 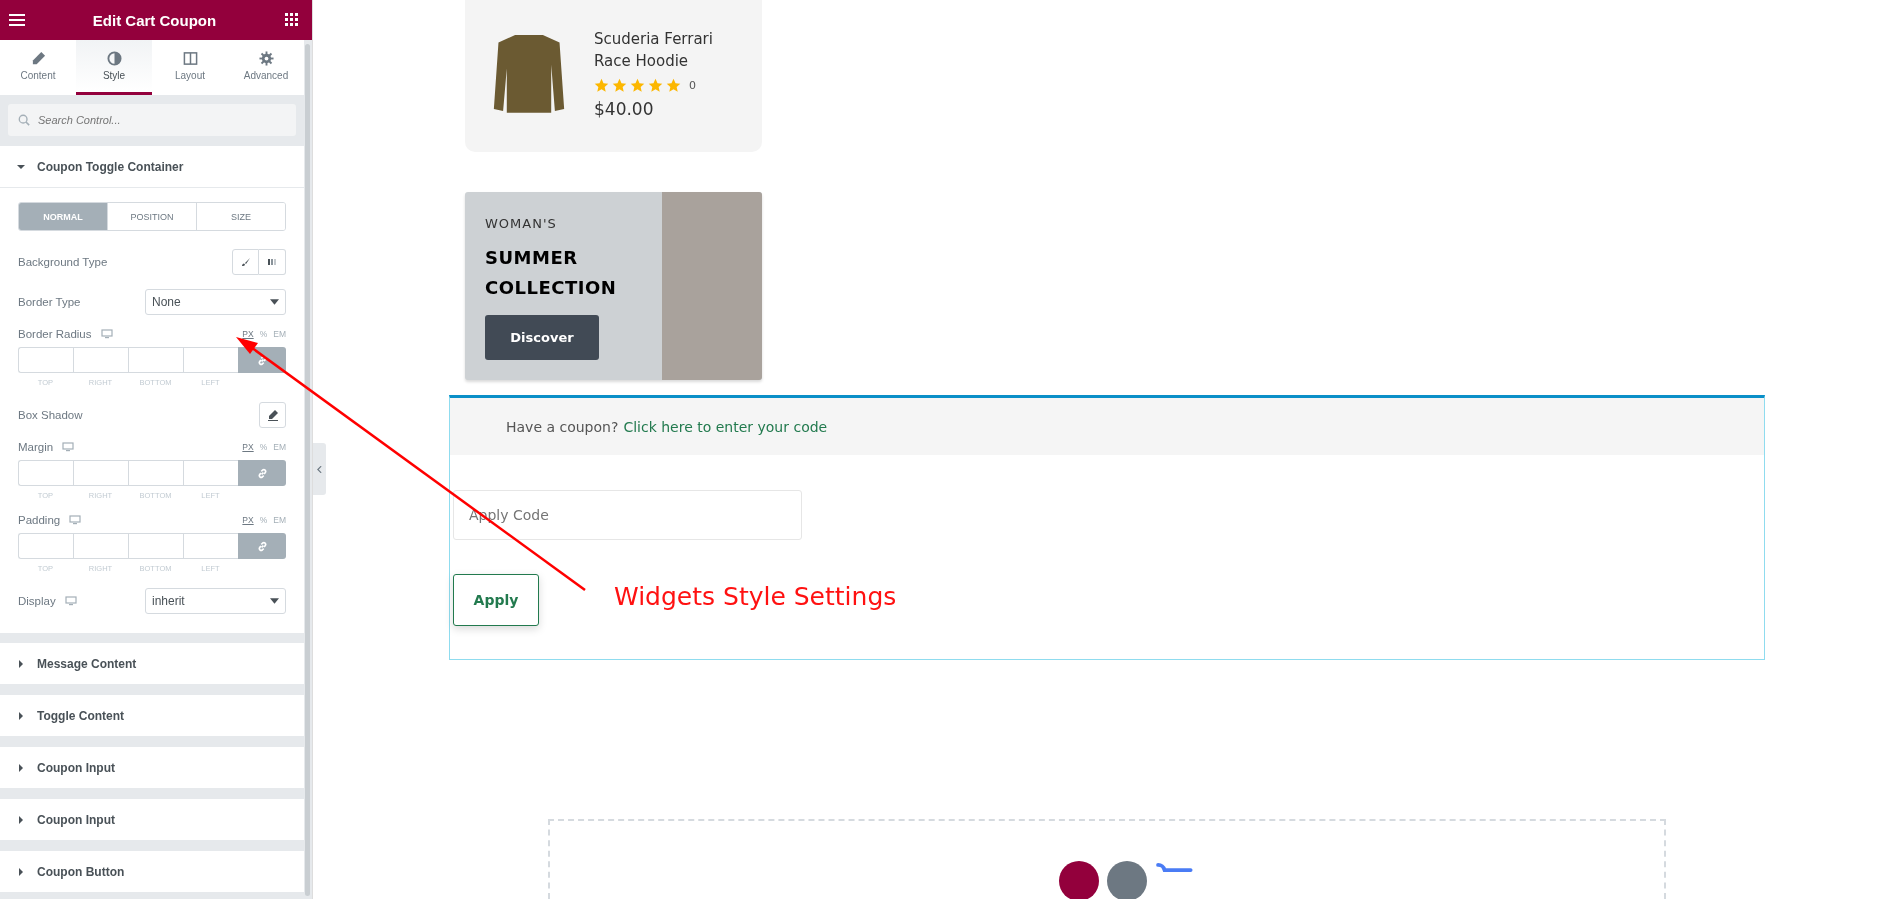 What do you see at coordinates (692, 85) in the screenshot?
I see `review-count: 0` at bounding box center [692, 85].